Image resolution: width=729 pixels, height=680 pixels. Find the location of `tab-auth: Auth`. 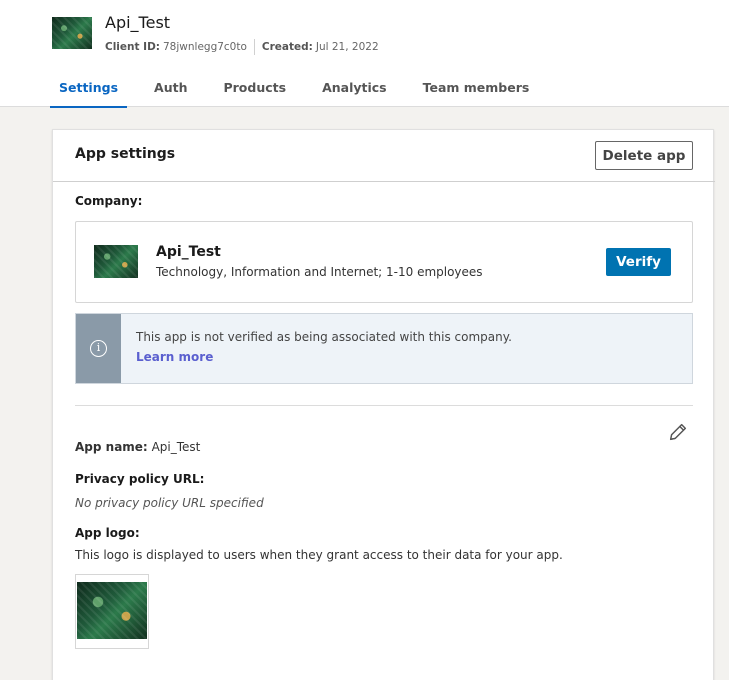

tab-auth: Auth is located at coordinates (170, 92).